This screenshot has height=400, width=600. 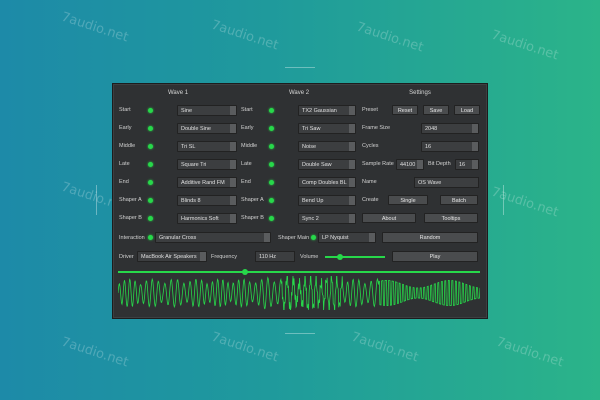 What do you see at coordinates (187, 111) in the screenshot?
I see `wave1-row-value: Sine` at bounding box center [187, 111].